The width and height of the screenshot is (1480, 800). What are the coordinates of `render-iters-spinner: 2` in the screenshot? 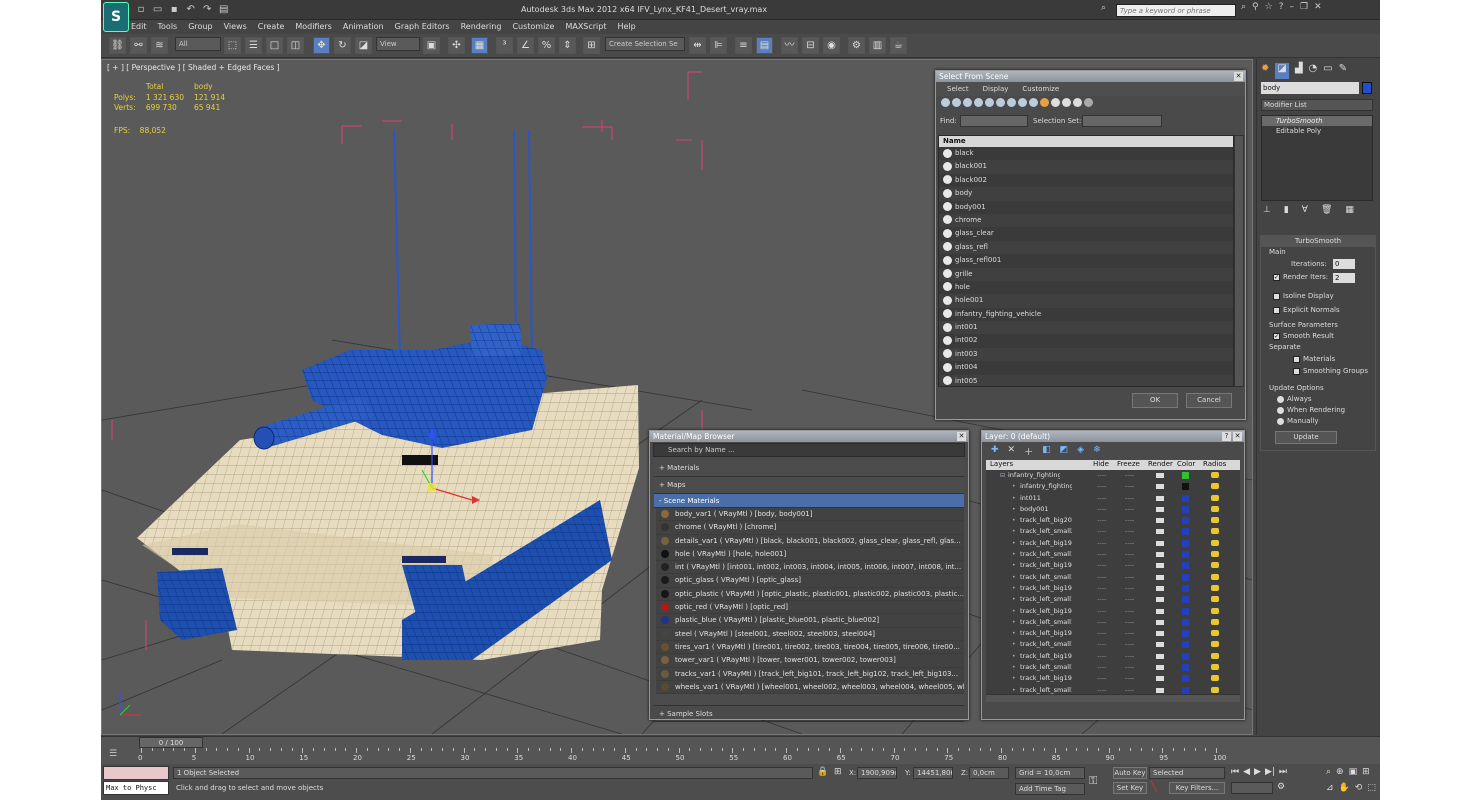 It's located at (1344, 278).